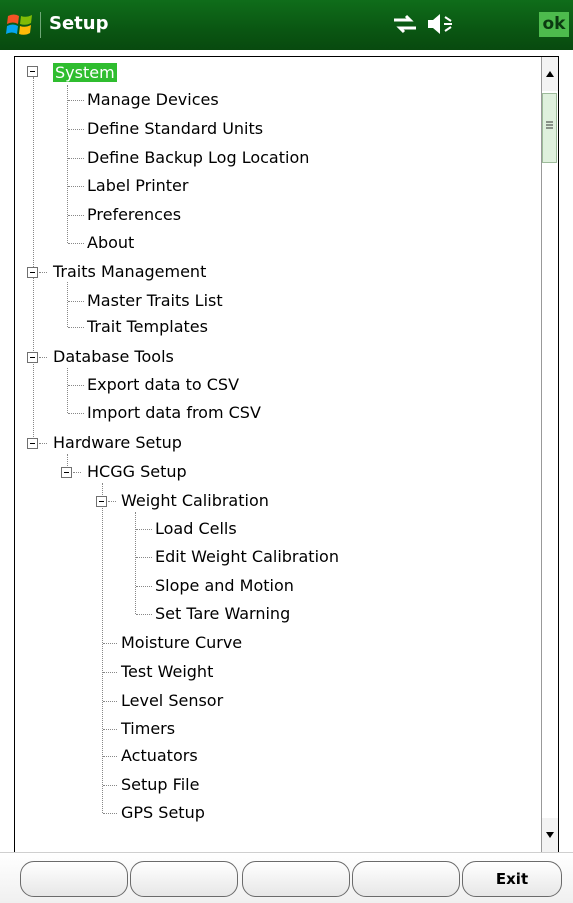 The width and height of the screenshot is (573, 903). I want to click on tree-node-setup-file: Setup File, so click(160, 785).